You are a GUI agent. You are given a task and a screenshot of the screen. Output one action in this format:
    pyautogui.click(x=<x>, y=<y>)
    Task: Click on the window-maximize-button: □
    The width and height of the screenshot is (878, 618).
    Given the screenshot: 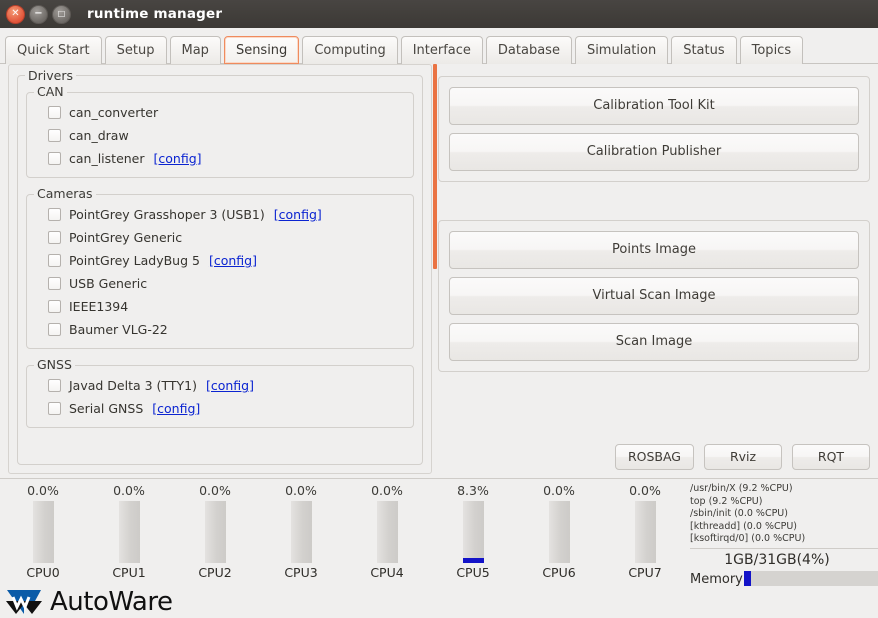 What is the action you would take?
    pyautogui.click(x=61, y=14)
    